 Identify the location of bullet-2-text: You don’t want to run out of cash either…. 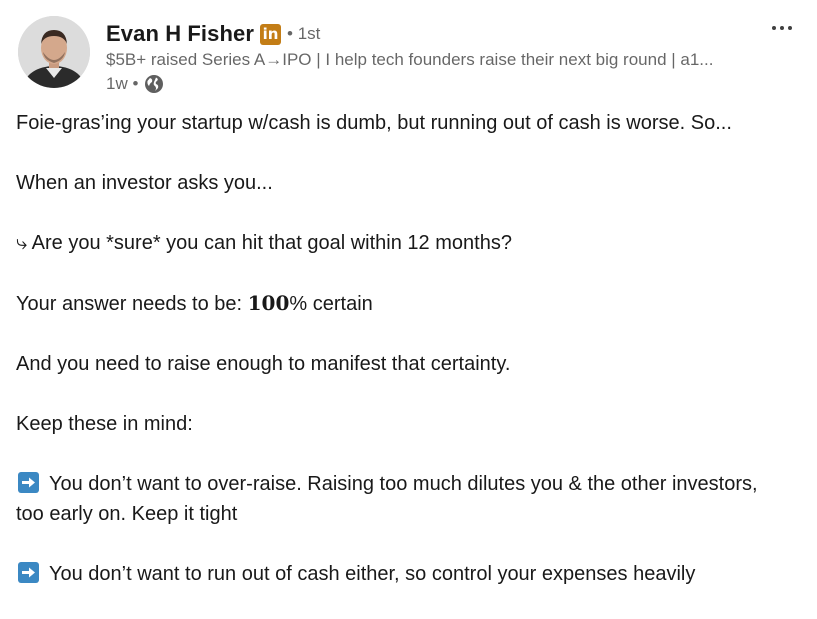
(372, 574).